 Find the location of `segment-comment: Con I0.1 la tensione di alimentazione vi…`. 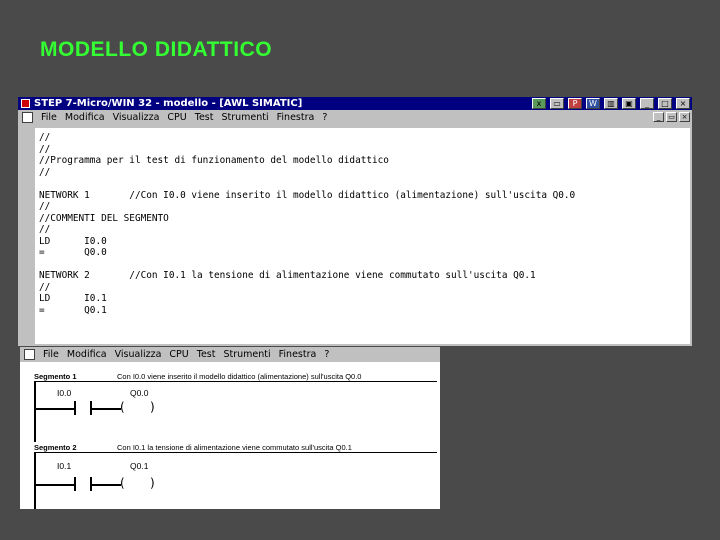

segment-comment: Con I0.1 la tensione di alimentazione vi… is located at coordinates (234, 447).